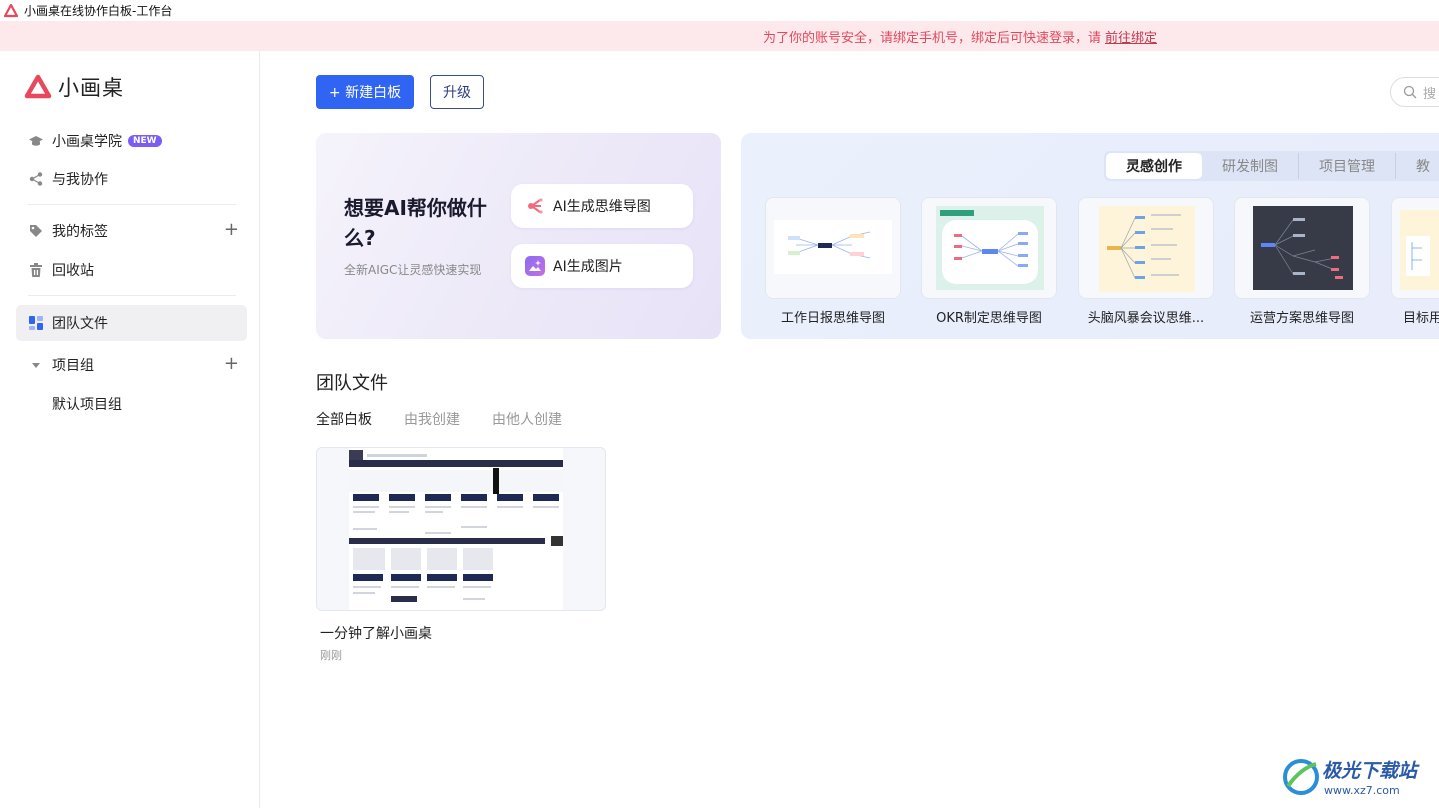 The height and width of the screenshot is (808, 1439). Describe the element at coordinates (1362, 790) in the screenshot. I see `watermark-url: www.xz7.com` at that location.